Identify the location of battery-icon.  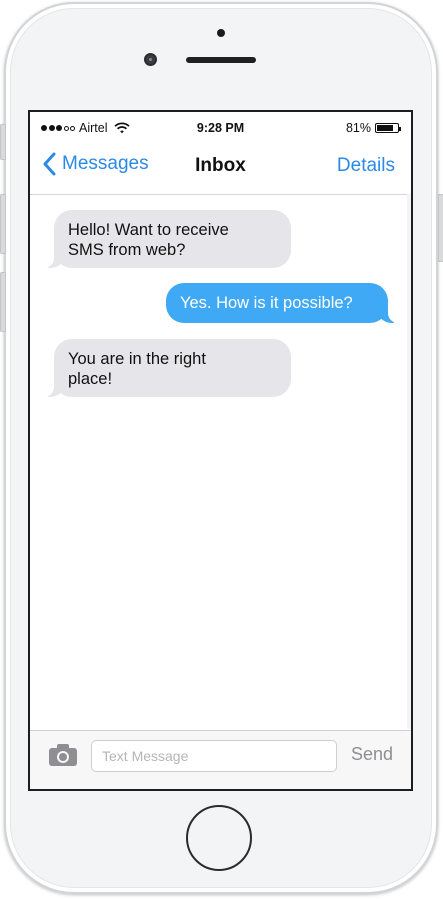
(388, 128).